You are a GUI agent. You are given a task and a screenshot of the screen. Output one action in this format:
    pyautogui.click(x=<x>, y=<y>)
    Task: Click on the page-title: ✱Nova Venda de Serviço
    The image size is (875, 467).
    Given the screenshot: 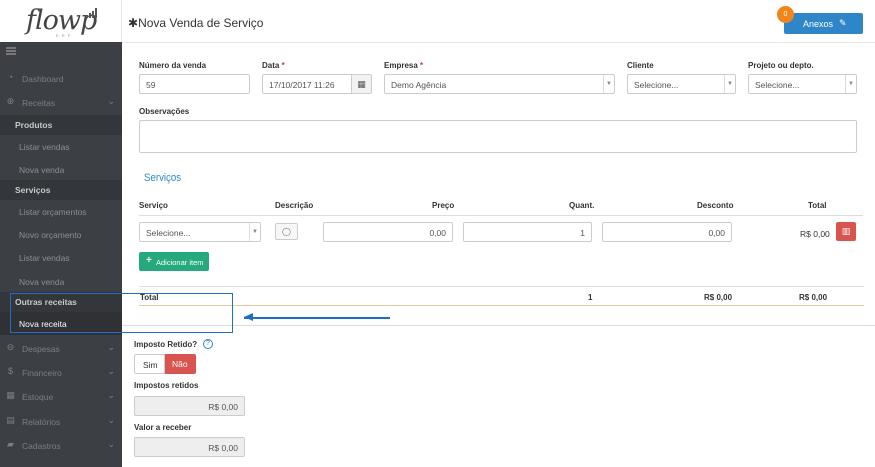 What is the action you would take?
    pyautogui.click(x=196, y=23)
    